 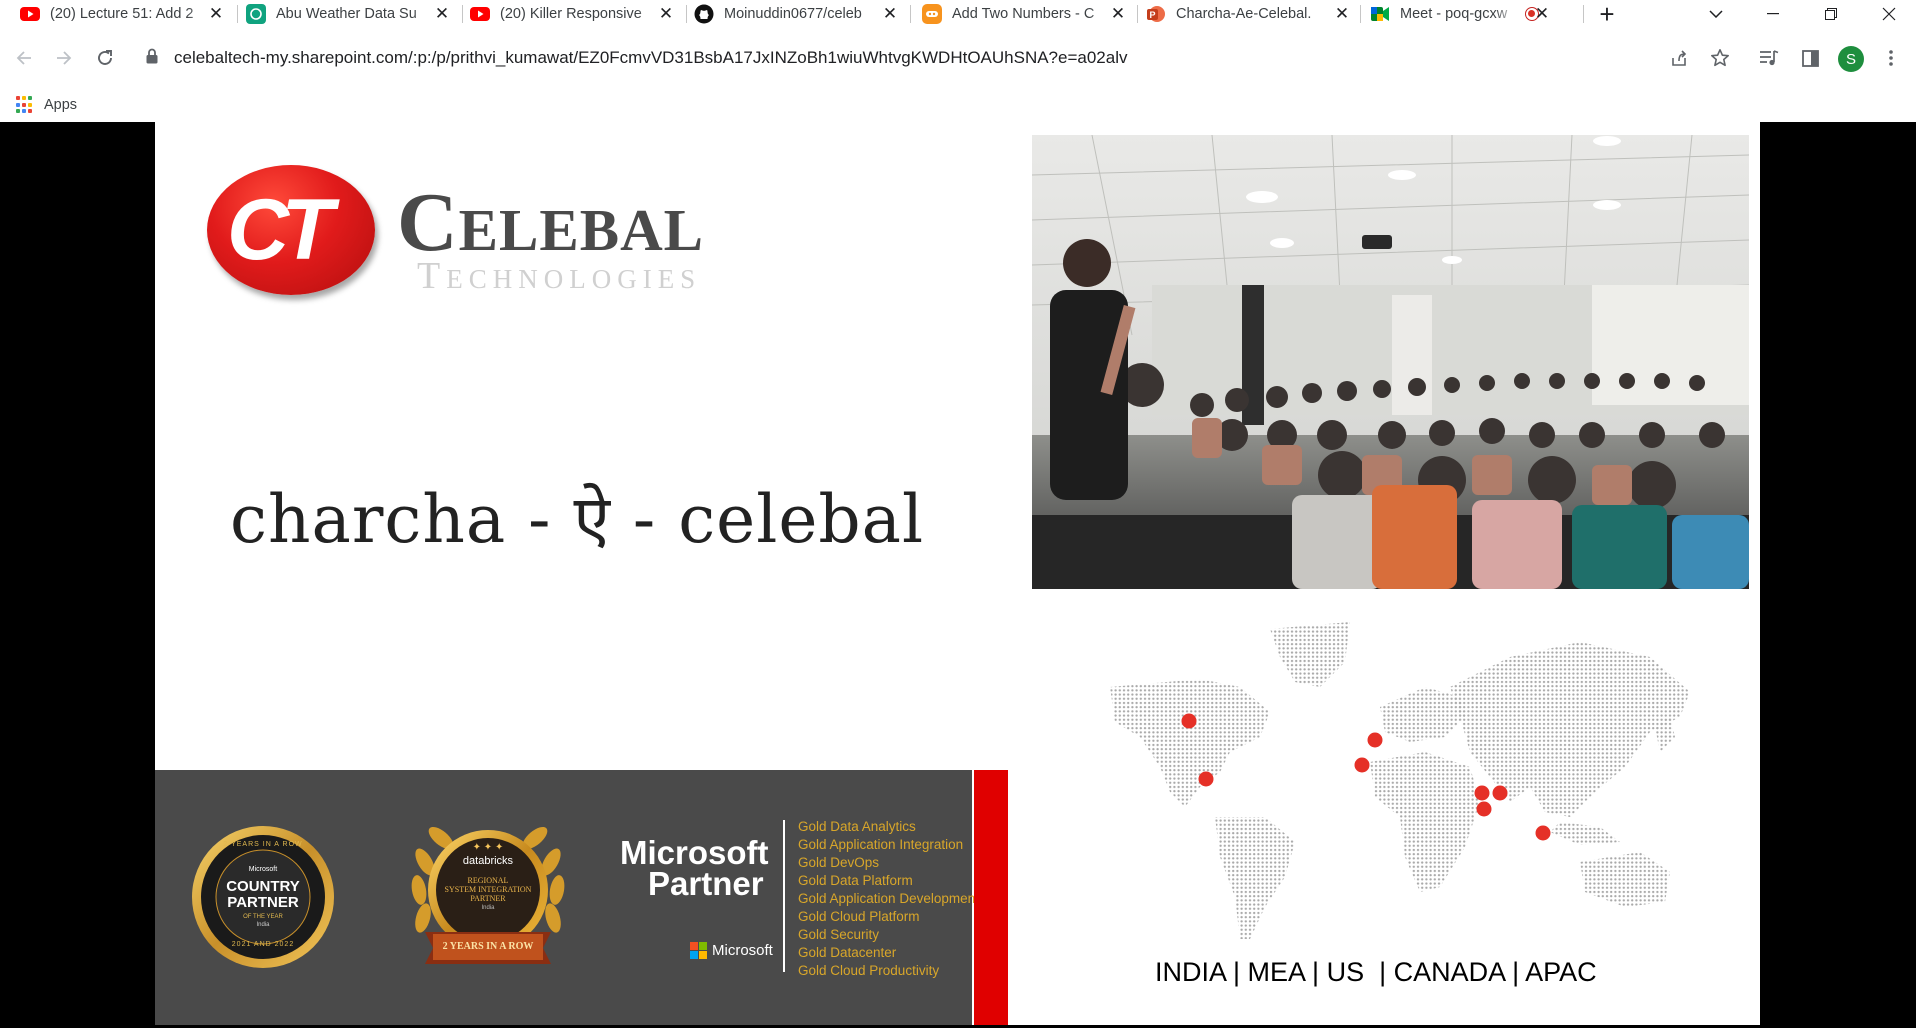 I want to click on tab-title: Meet - poq-gcxw, so click(x=1454, y=14).